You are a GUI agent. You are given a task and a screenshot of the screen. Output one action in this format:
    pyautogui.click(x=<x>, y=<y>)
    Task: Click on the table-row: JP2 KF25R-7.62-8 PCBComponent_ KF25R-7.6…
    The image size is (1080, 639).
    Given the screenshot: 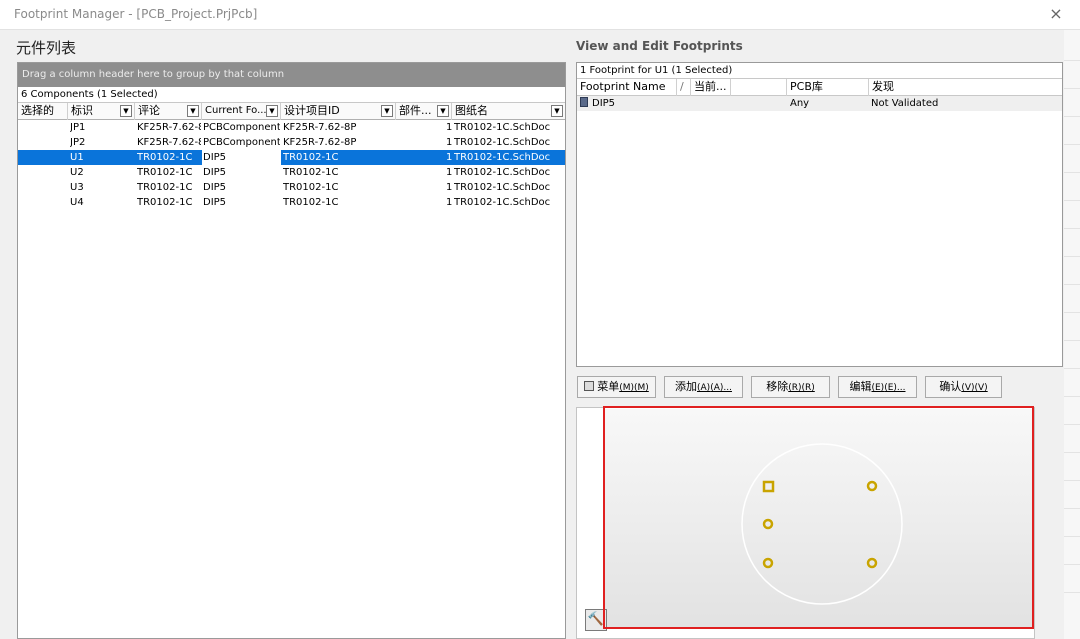 What is the action you would take?
    pyautogui.click(x=291, y=142)
    